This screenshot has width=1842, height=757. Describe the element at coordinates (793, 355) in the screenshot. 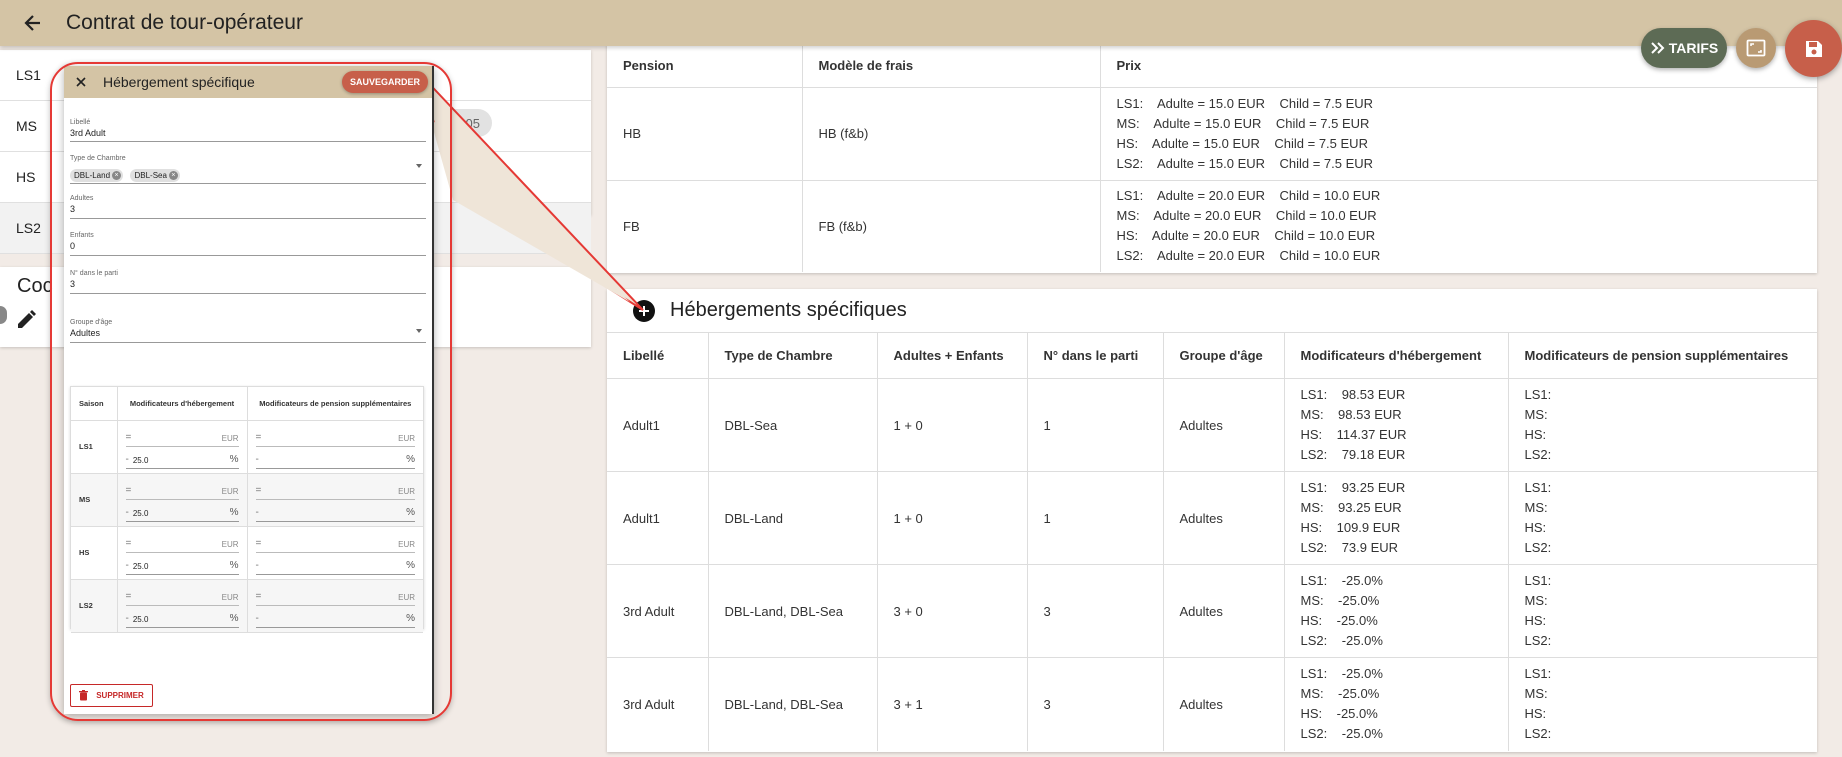

I see `column-header: Type de Chambre` at that location.